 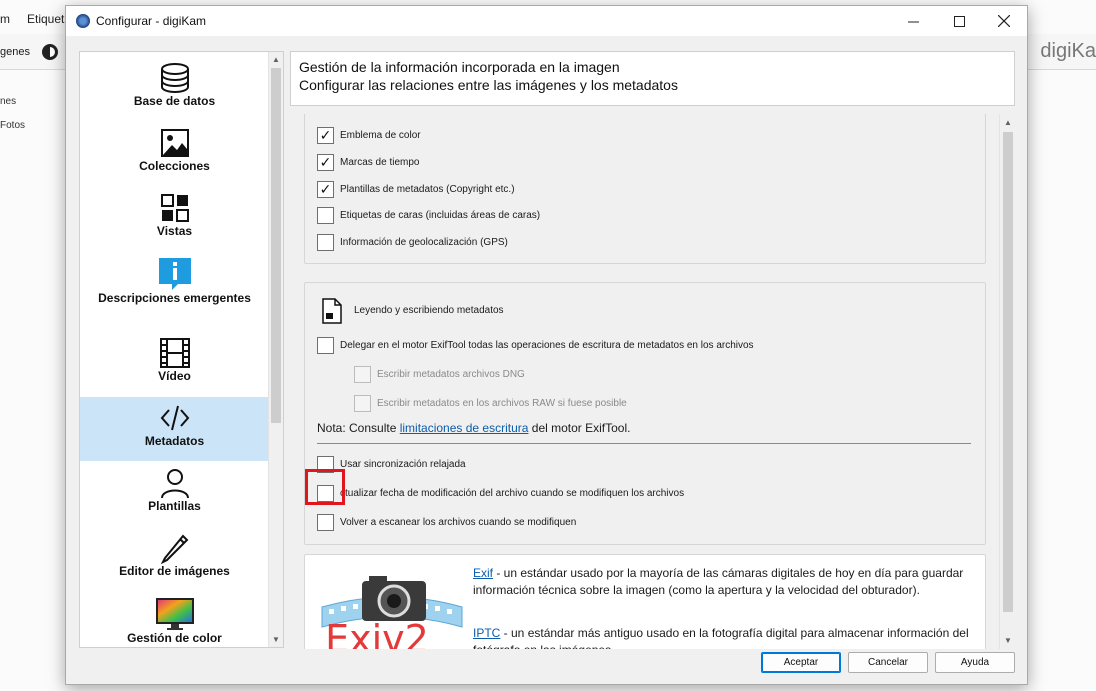 I want to click on maximize-button, so click(x=959, y=21).